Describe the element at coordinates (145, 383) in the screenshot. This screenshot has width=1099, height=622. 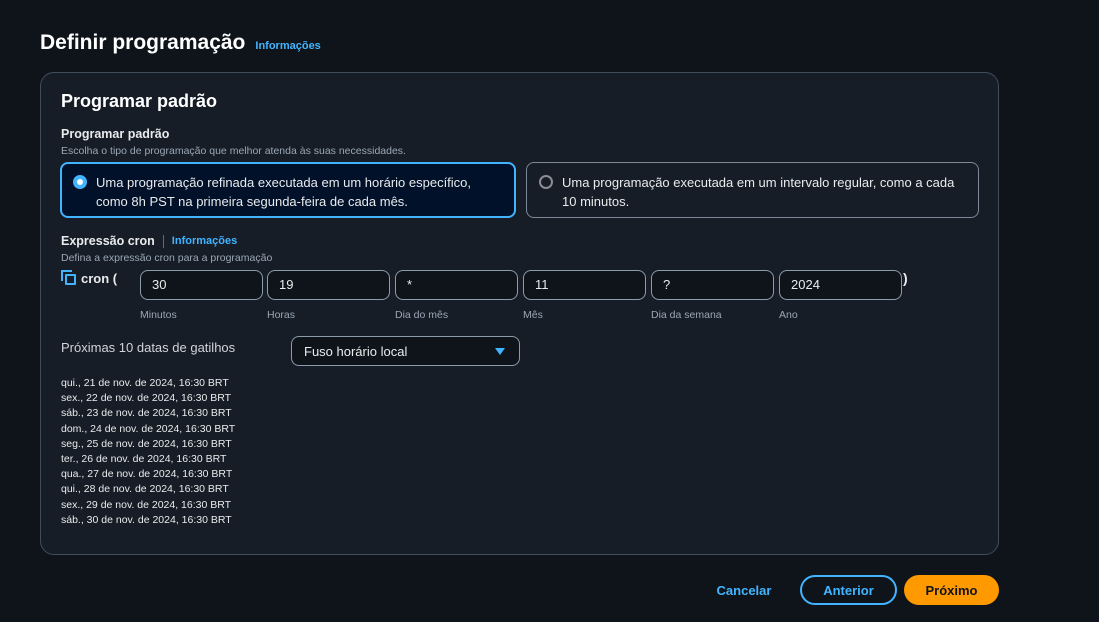
I see `trigger-date-item: qui., 21 de nov. de 2024, 16:30 BRT` at that location.